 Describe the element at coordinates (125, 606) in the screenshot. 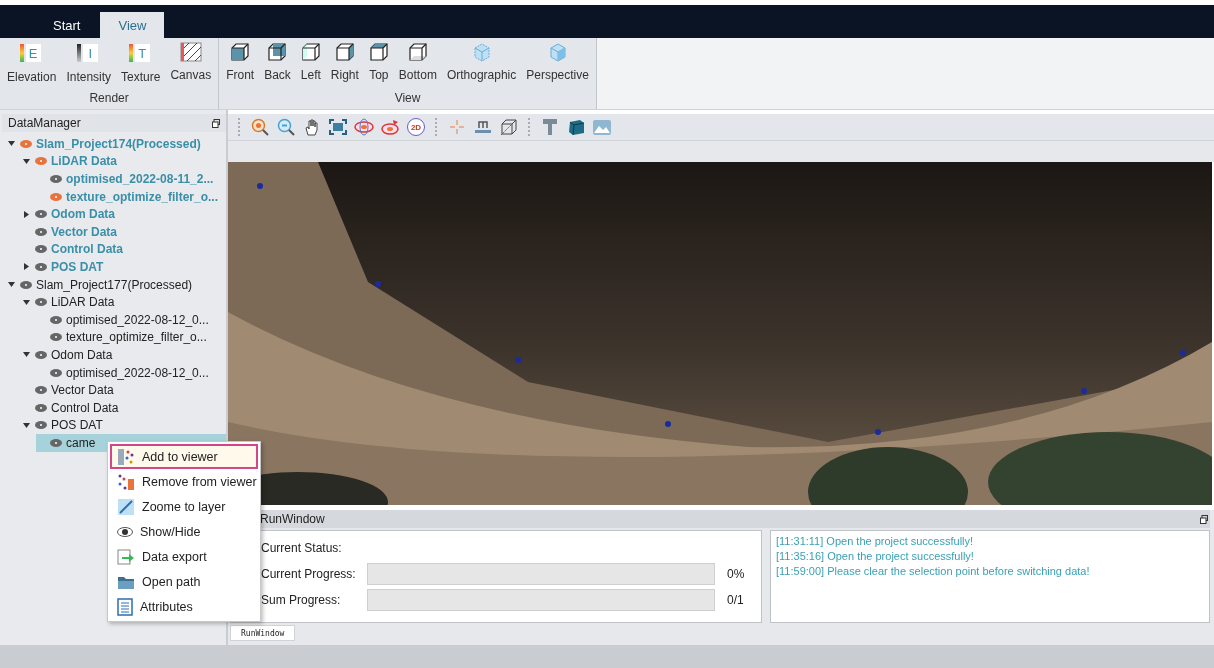

I see `list-document-icon` at that location.